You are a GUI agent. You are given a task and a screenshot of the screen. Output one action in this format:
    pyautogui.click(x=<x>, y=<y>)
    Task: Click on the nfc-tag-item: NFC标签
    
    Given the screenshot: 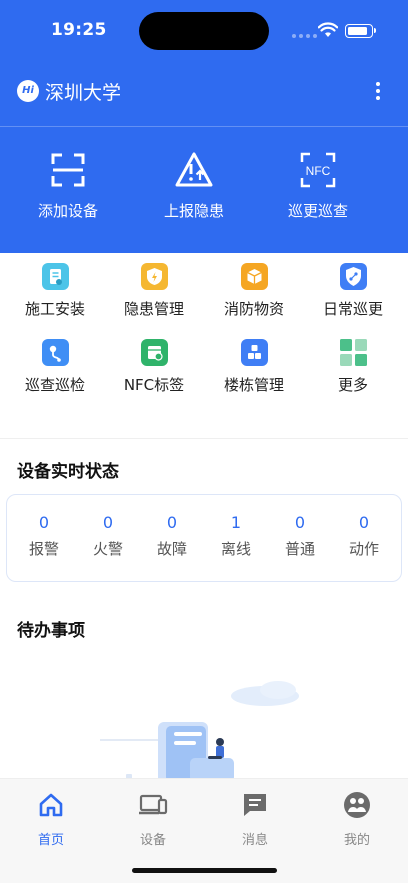 What is the action you would take?
    pyautogui.click(x=154, y=367)
    